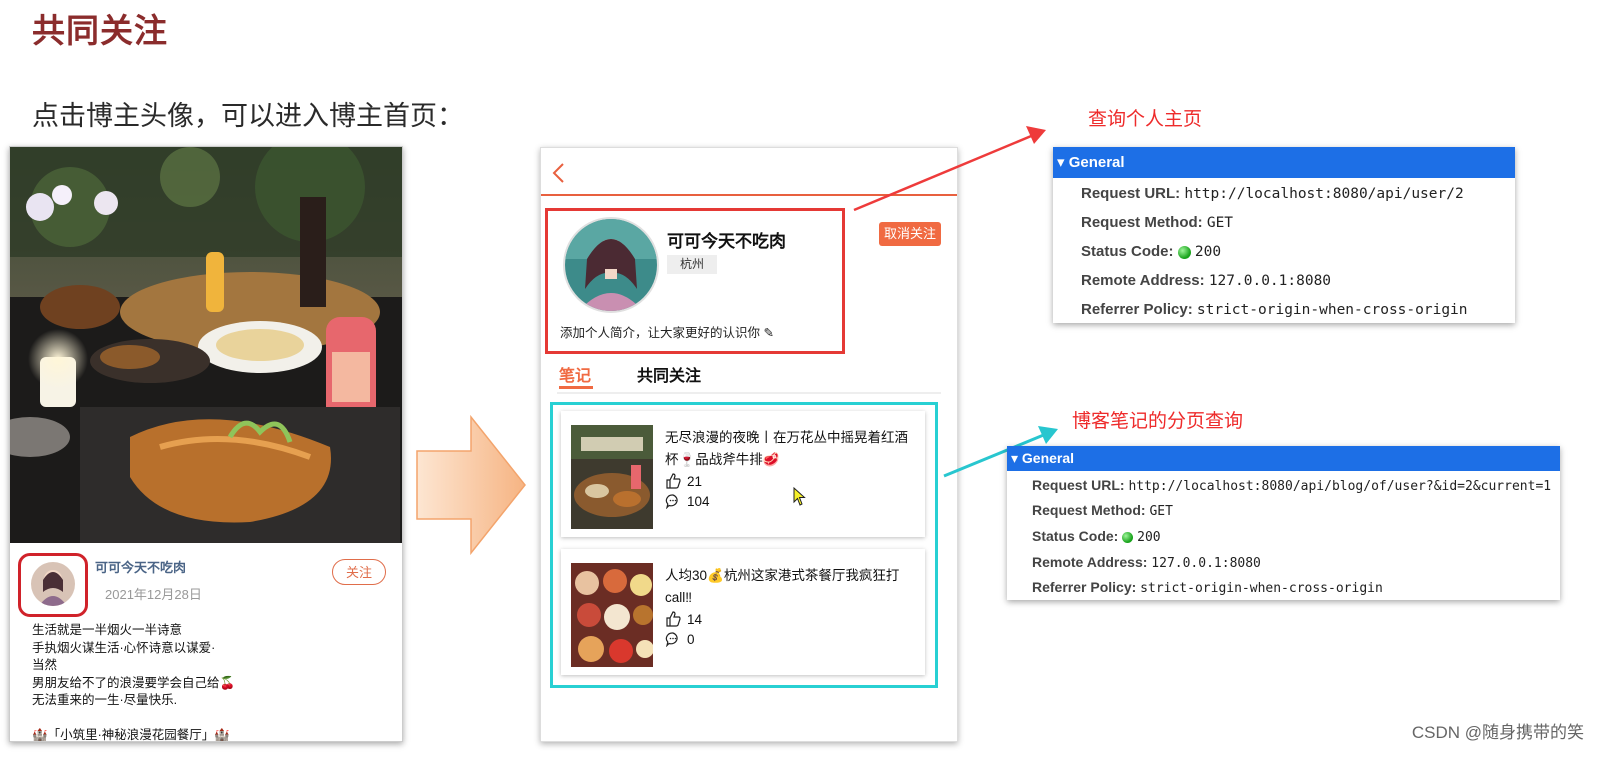 The width and height of the screenshot is (1598, 762). What do you see at coordinates (1323, 194) in the screenshot?
I see `request-url-value: http://localhost:8080/api/user/2` at bounding box center [1323, 194].